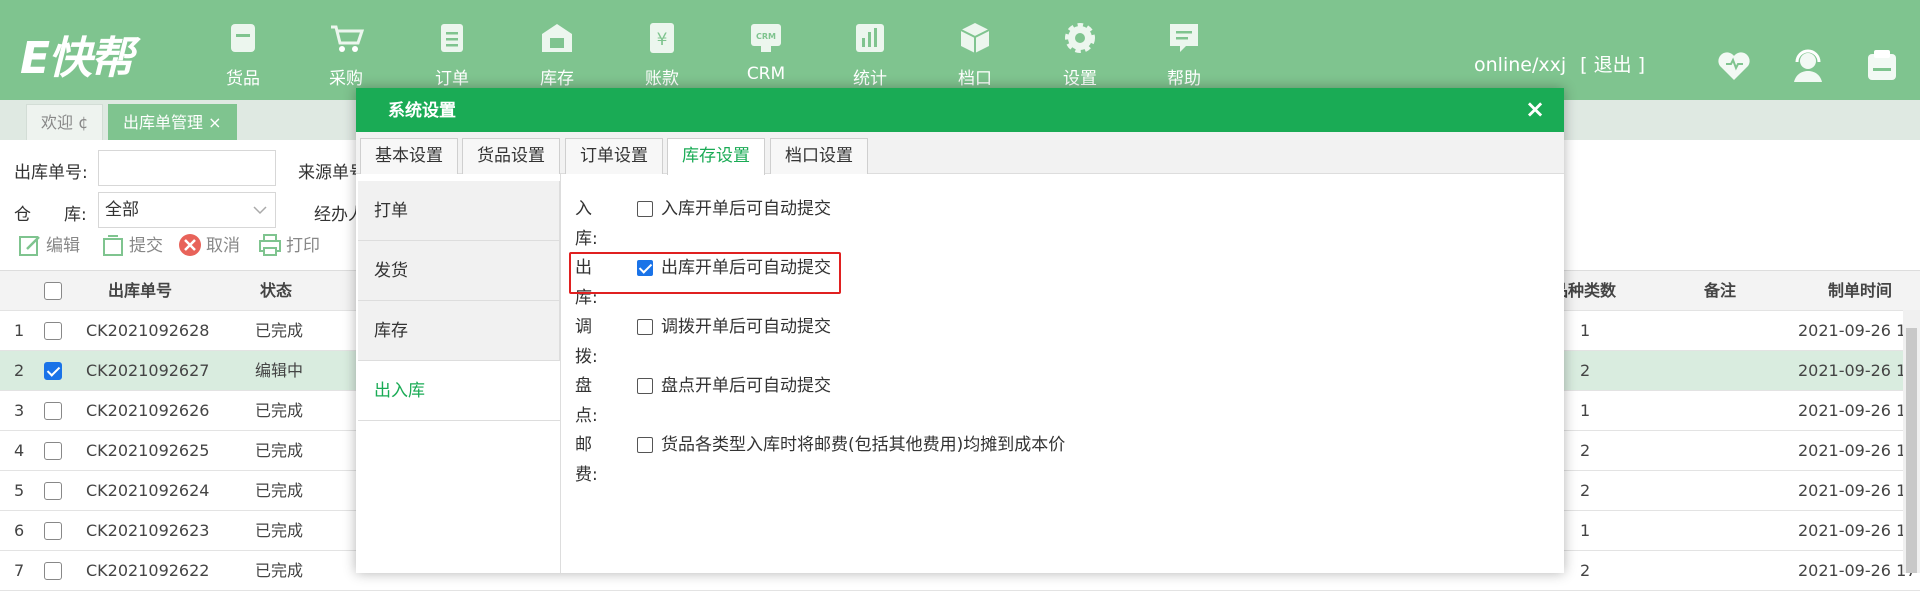 This screenshot has height=591, width=1920. What do you see at coordinates (662, 53) in the screenshot?
I see `nav-accounts: ¥ 账款` at bounding box center [662, 53].